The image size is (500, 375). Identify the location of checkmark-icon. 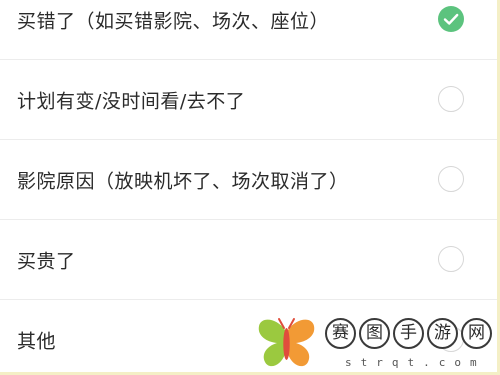
(451, 19).